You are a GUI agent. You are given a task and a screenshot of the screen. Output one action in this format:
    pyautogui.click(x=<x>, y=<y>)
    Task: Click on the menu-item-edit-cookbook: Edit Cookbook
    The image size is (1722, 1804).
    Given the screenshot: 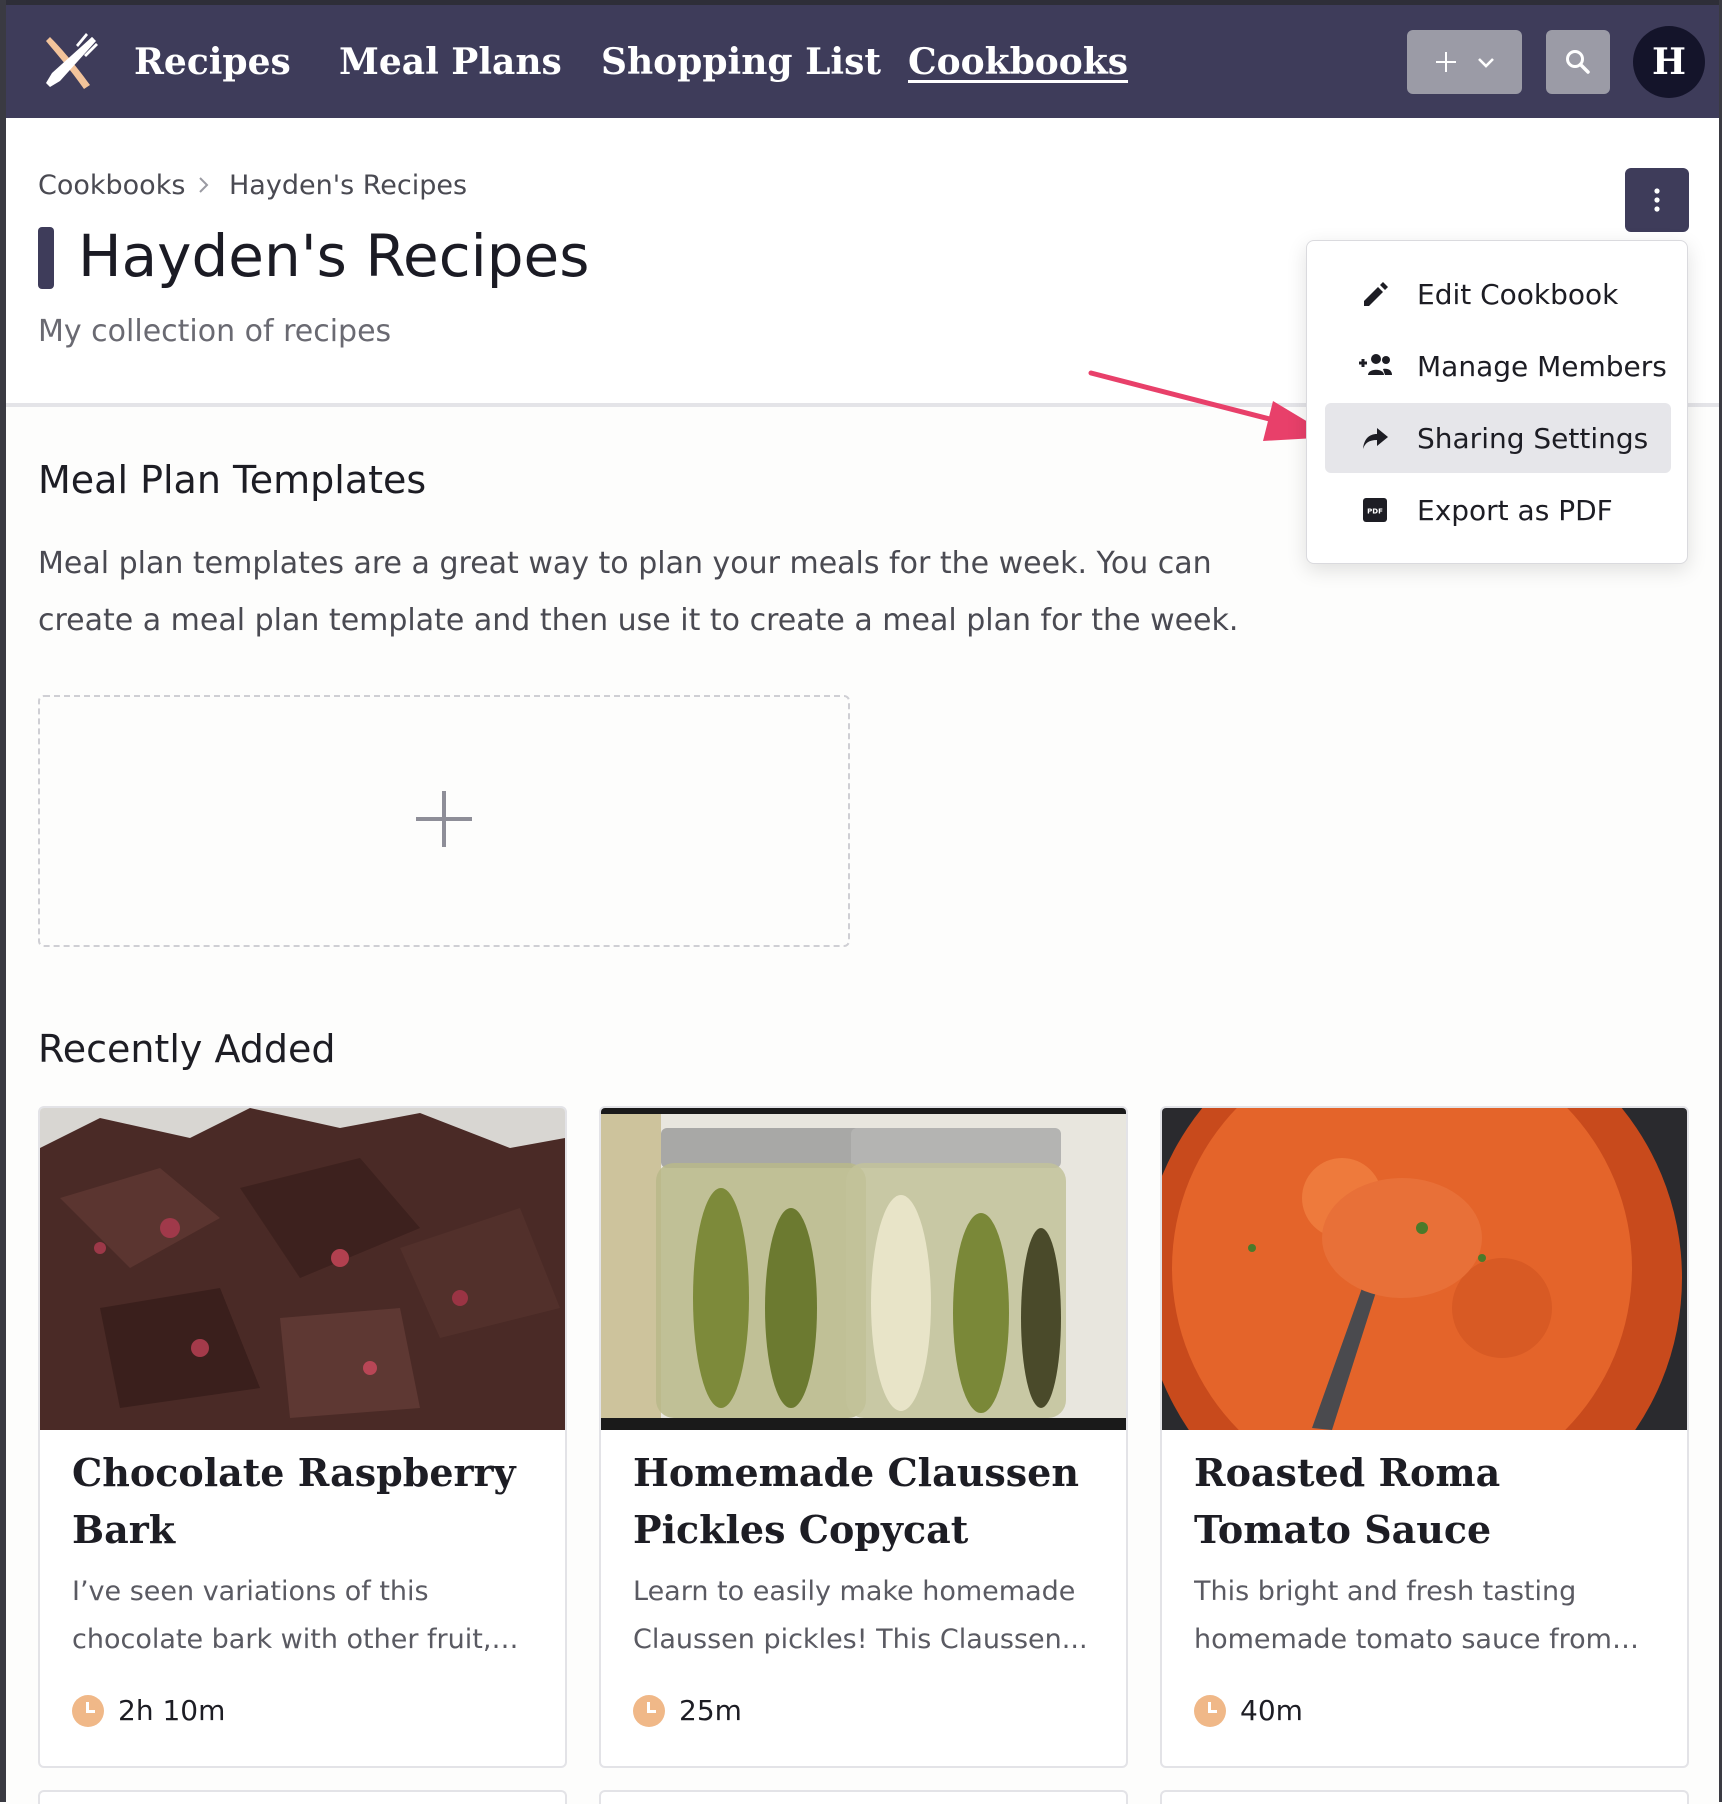 What is the action you would take?
    pyautogui.click(x=1498, y=294)
    